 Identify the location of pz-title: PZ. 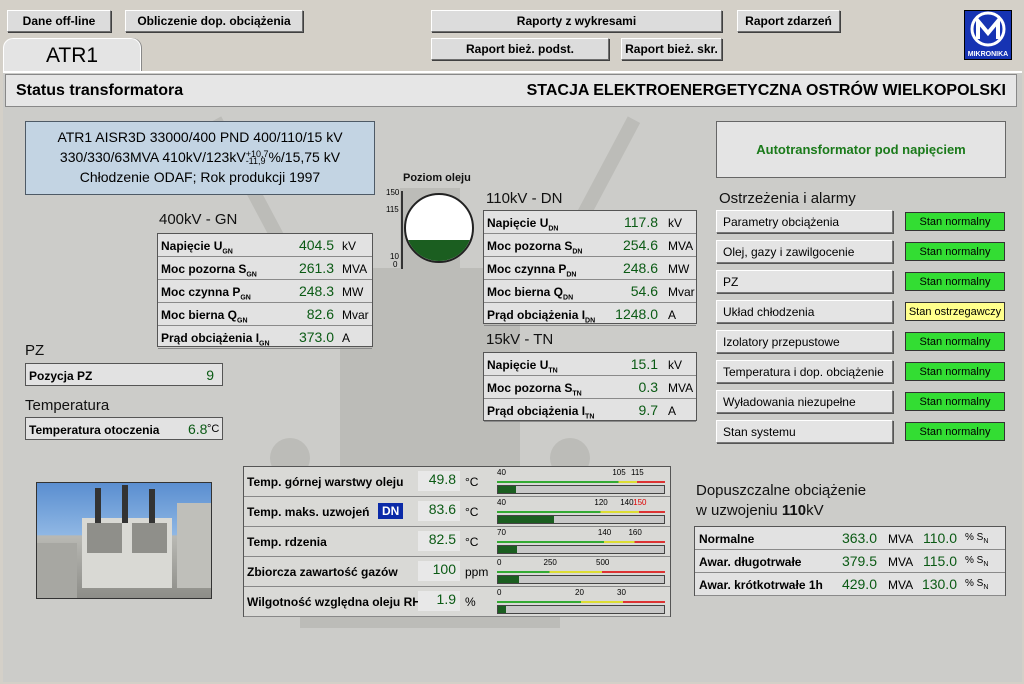
(35, 350).